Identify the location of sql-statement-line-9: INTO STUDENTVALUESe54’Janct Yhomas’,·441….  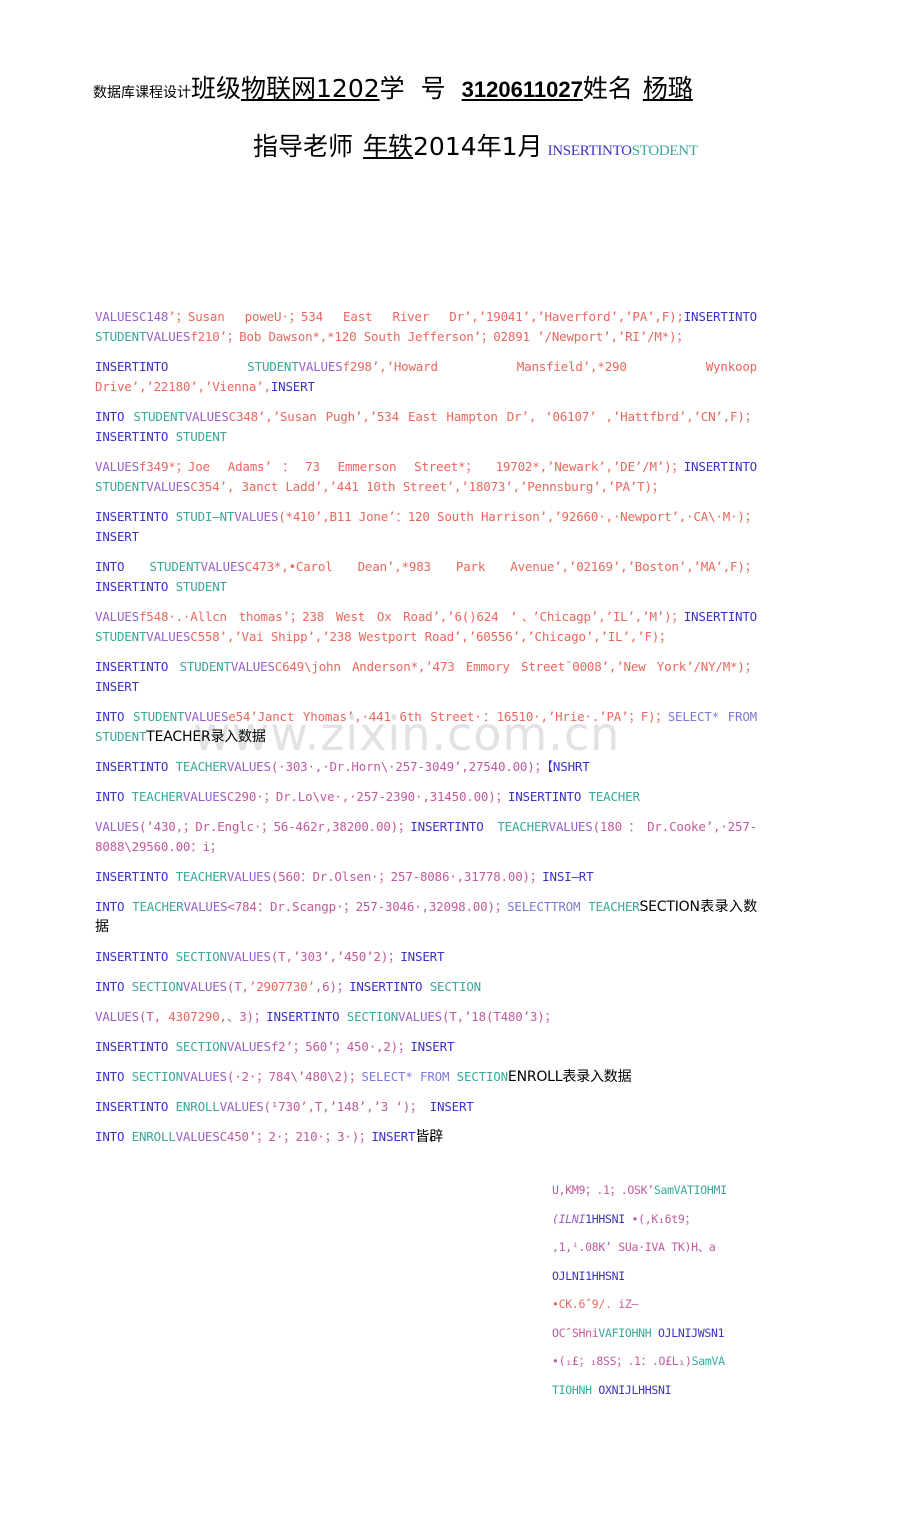
(426, 727).